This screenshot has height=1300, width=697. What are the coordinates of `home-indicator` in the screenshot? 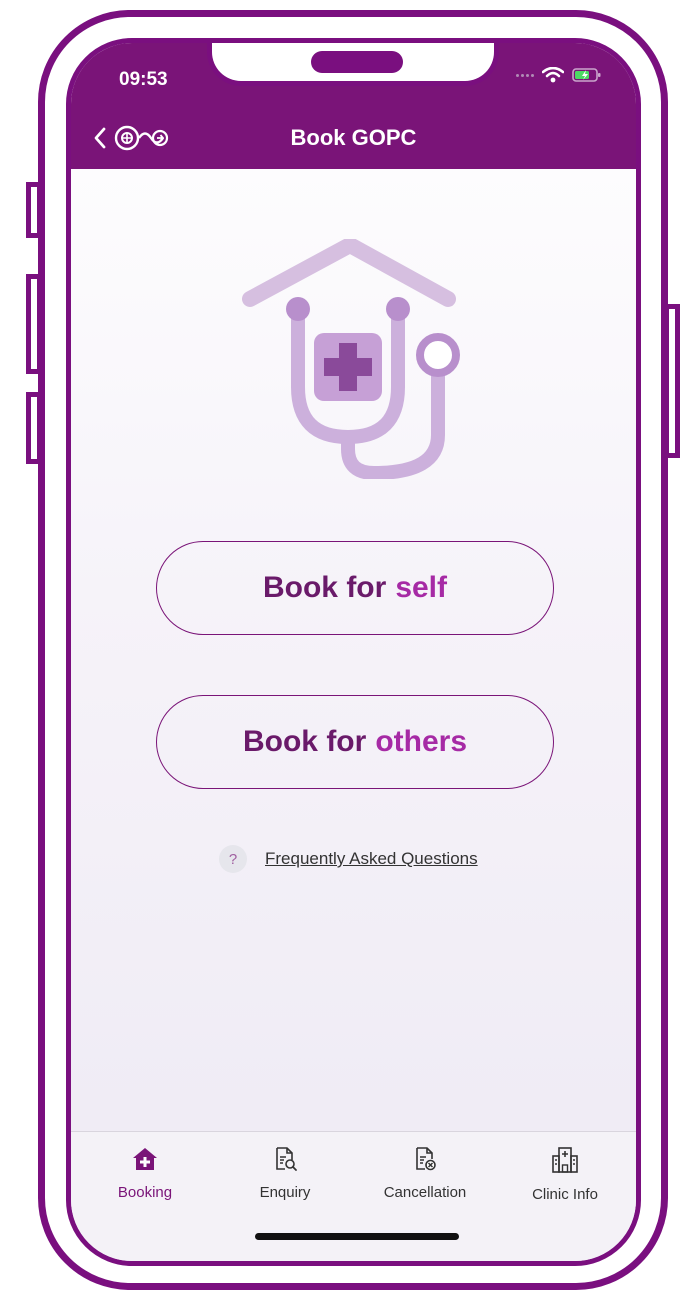 It's located at (357, 1236).